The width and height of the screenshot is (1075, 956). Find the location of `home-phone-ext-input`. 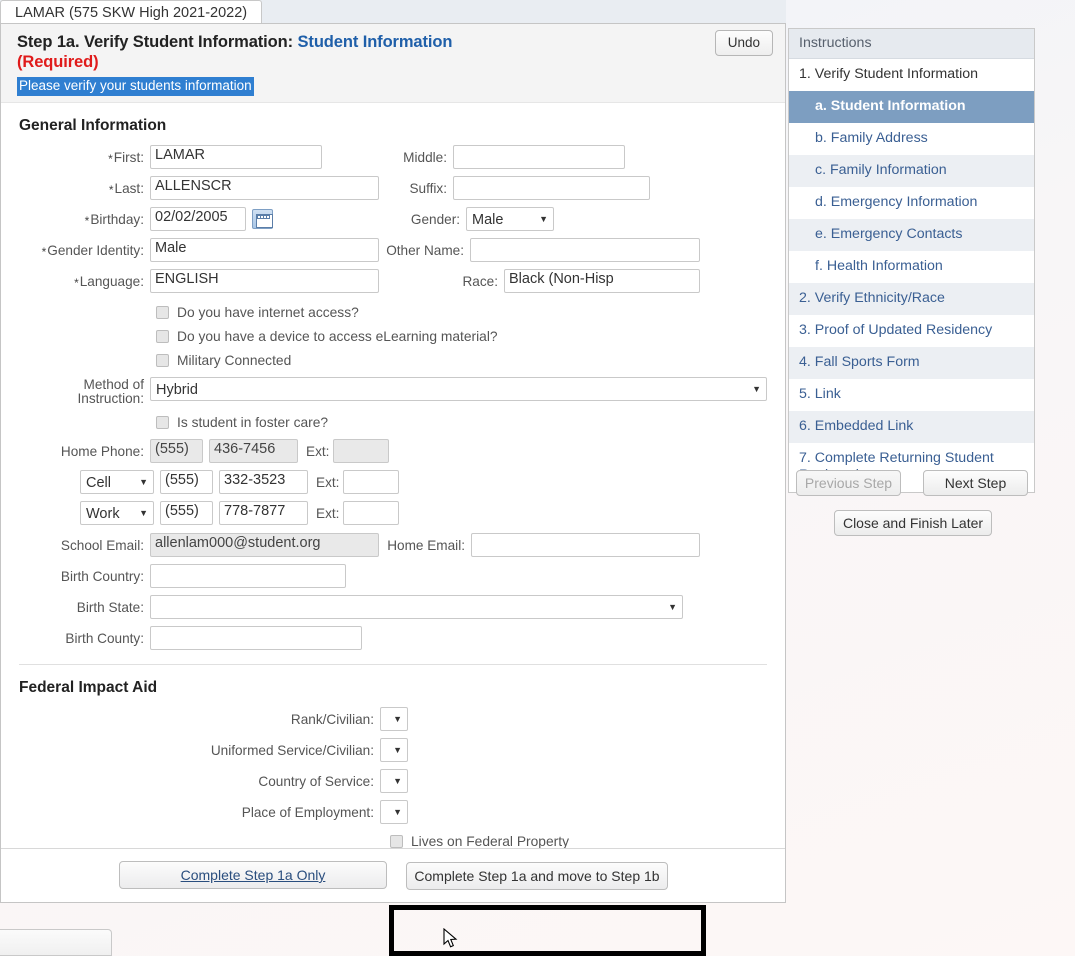

home-phone-ext-input is located at coordinates (361, 451).